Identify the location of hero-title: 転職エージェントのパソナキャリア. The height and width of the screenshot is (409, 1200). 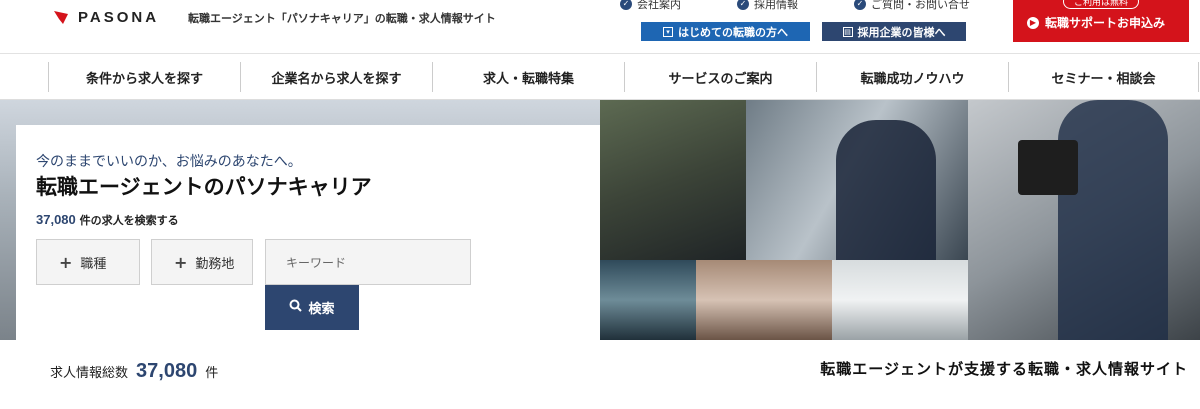
(204, 186).